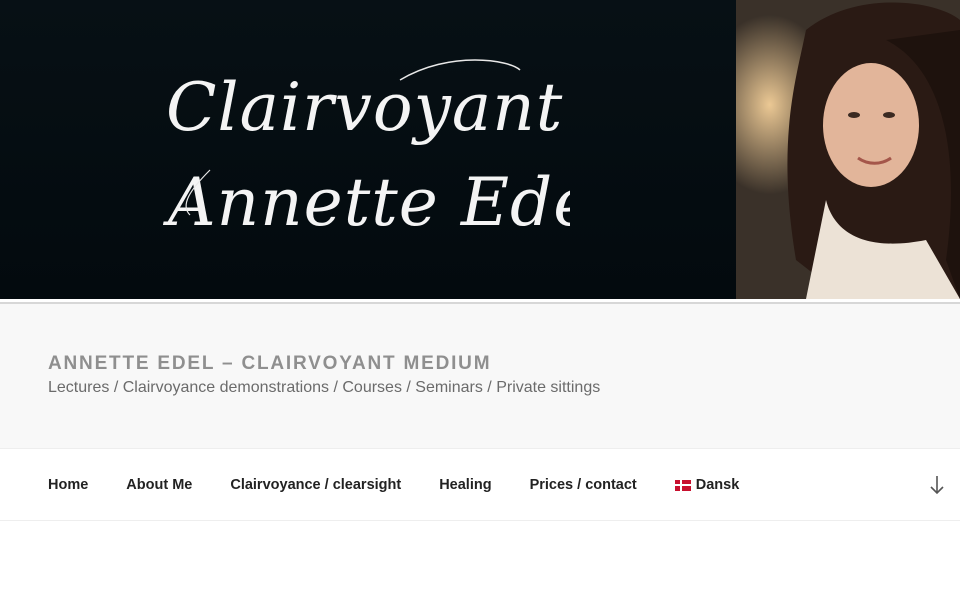  I want to click on portrait-photo, so click(848, 149).